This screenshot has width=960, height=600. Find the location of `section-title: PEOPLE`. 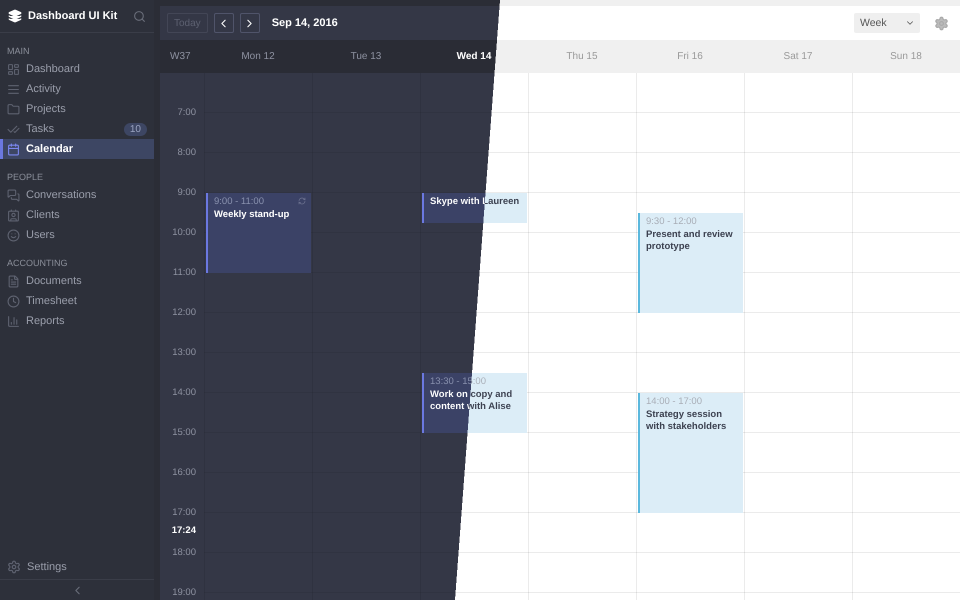

section-title: PEOPLE is located at coordinates (25, 177).